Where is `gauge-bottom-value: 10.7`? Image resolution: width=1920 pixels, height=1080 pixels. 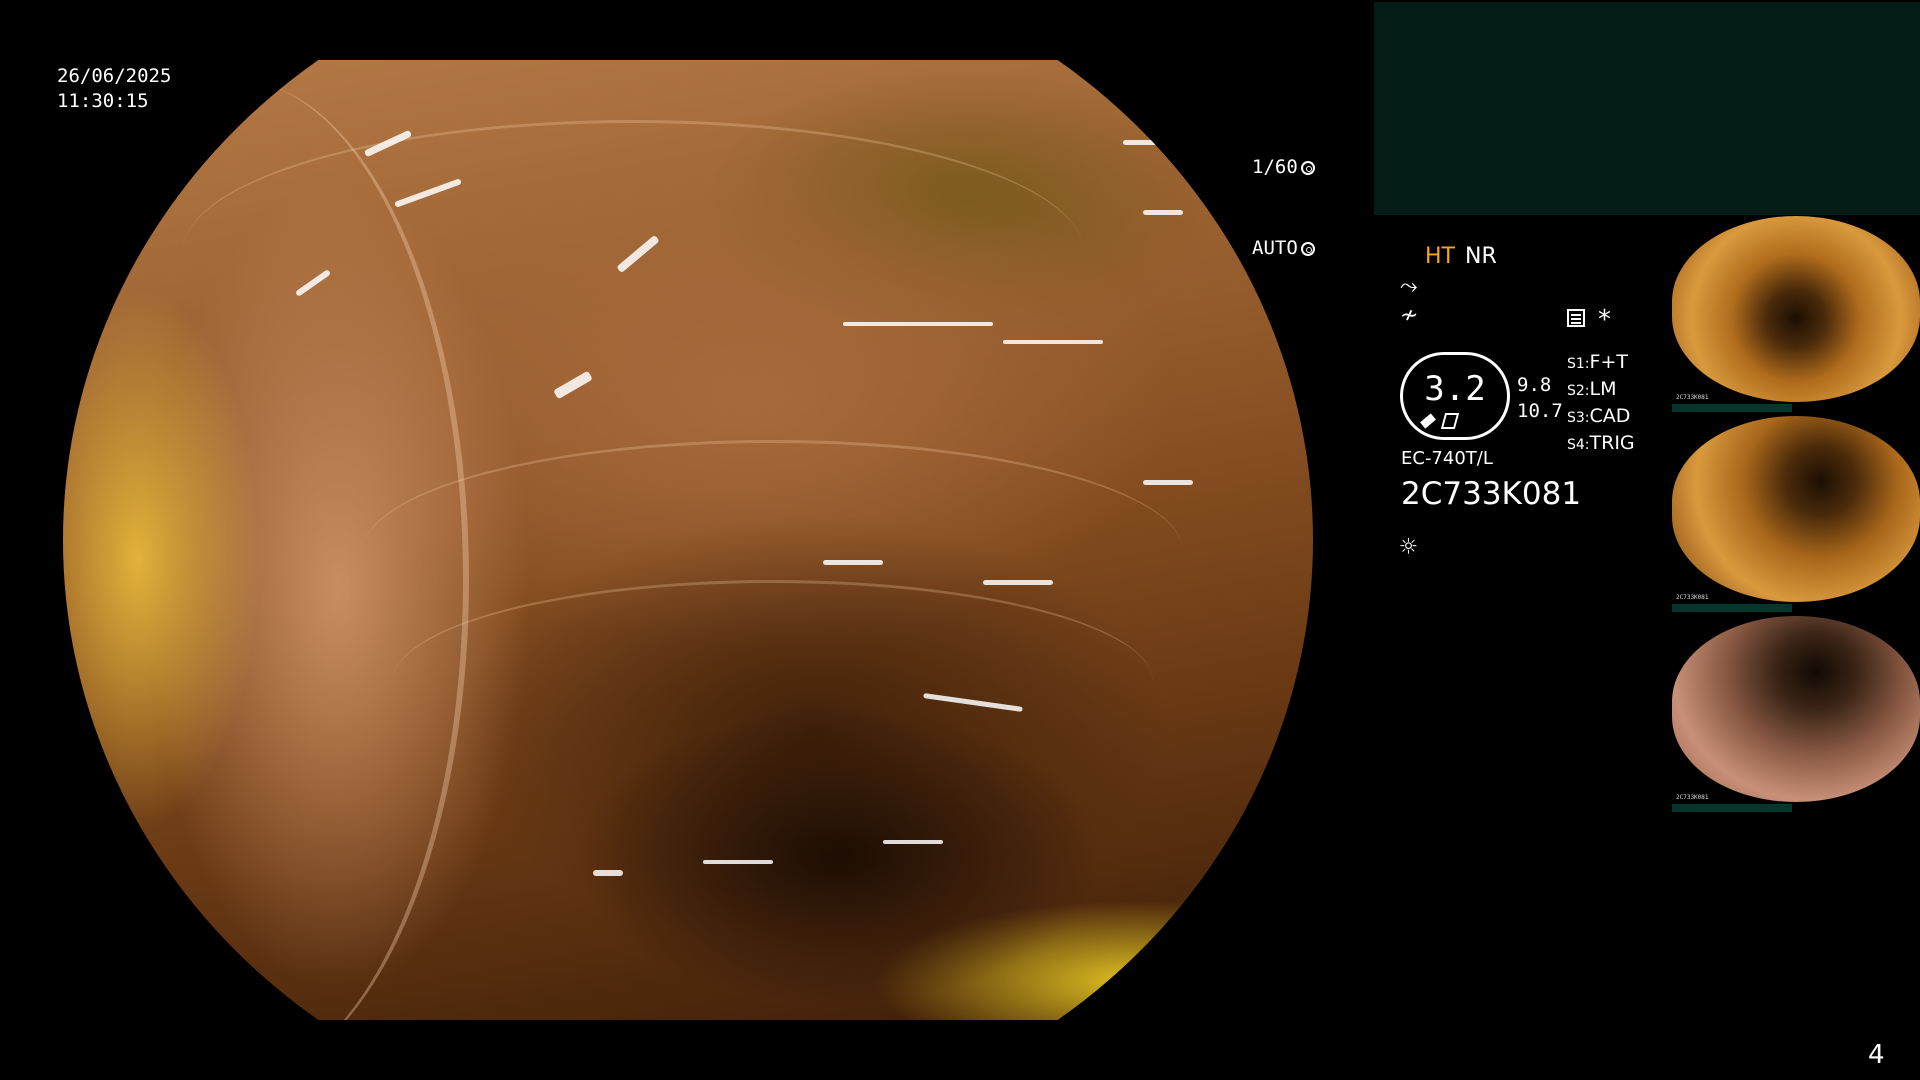
gauge-bottom-value: 10.7 is located at coordinates (1540, 411).